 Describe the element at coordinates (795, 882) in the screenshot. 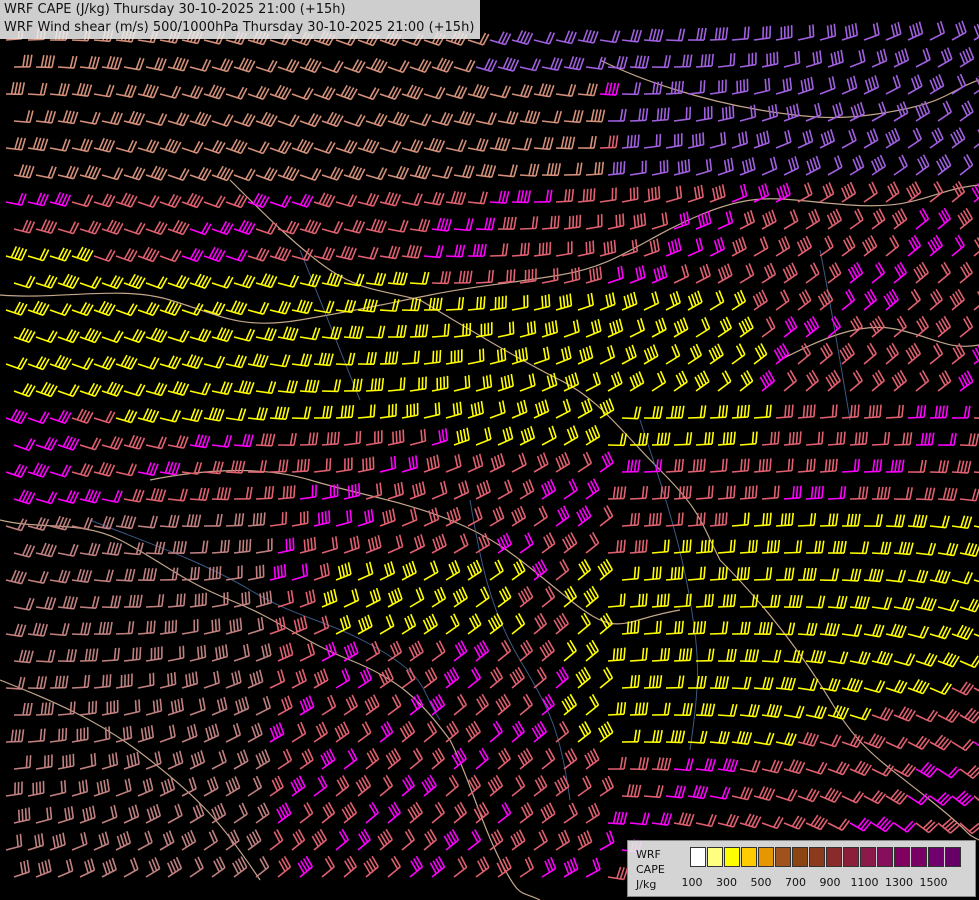

I see `legend-tick-label: 700` at that location.